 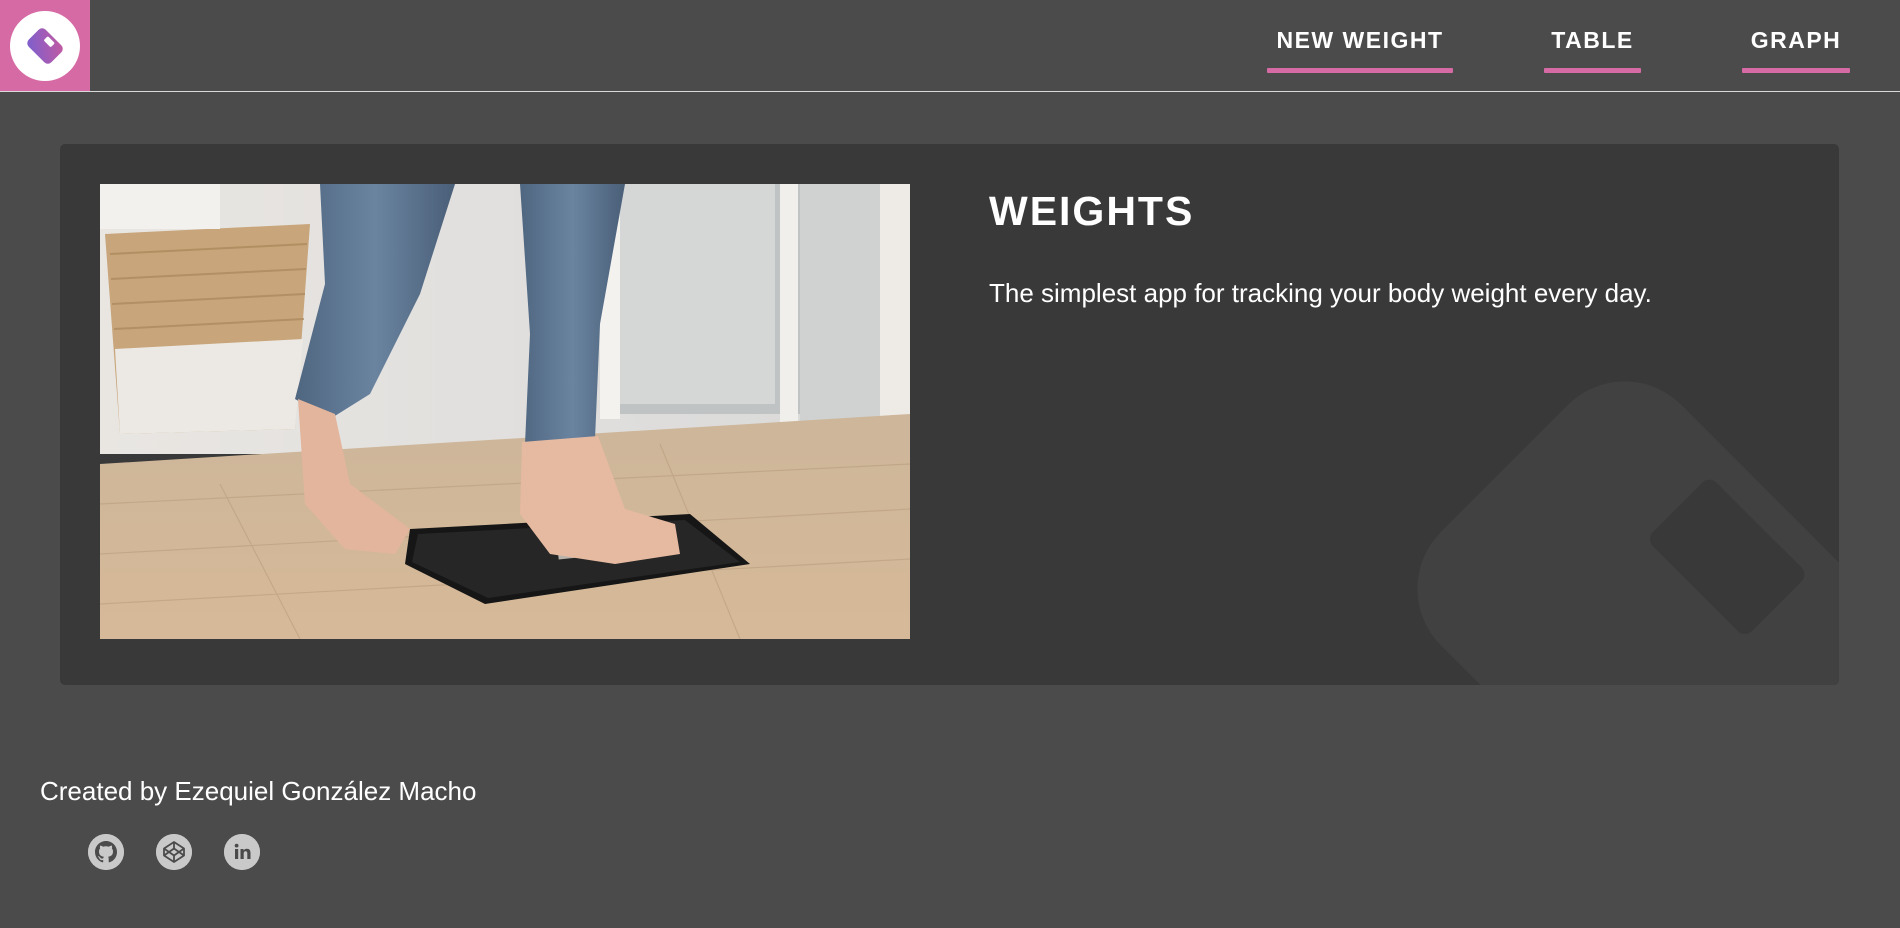 I want to click on codepen-icon, so click(x=174, y=852).